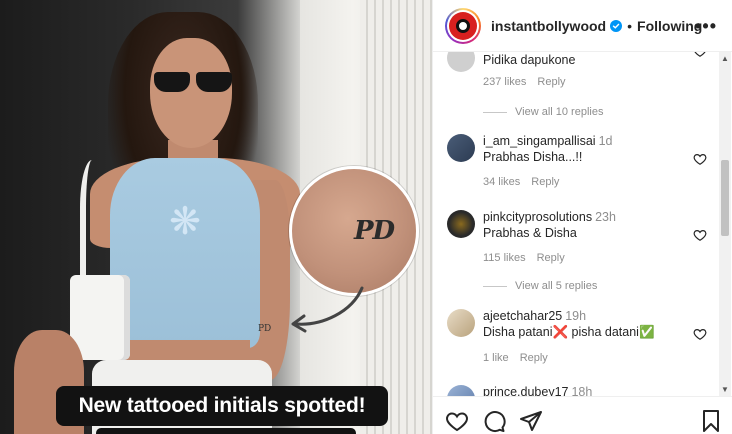 The image size is (732, 434). I want to click on scrollbar-thumb, so click(725, 198).